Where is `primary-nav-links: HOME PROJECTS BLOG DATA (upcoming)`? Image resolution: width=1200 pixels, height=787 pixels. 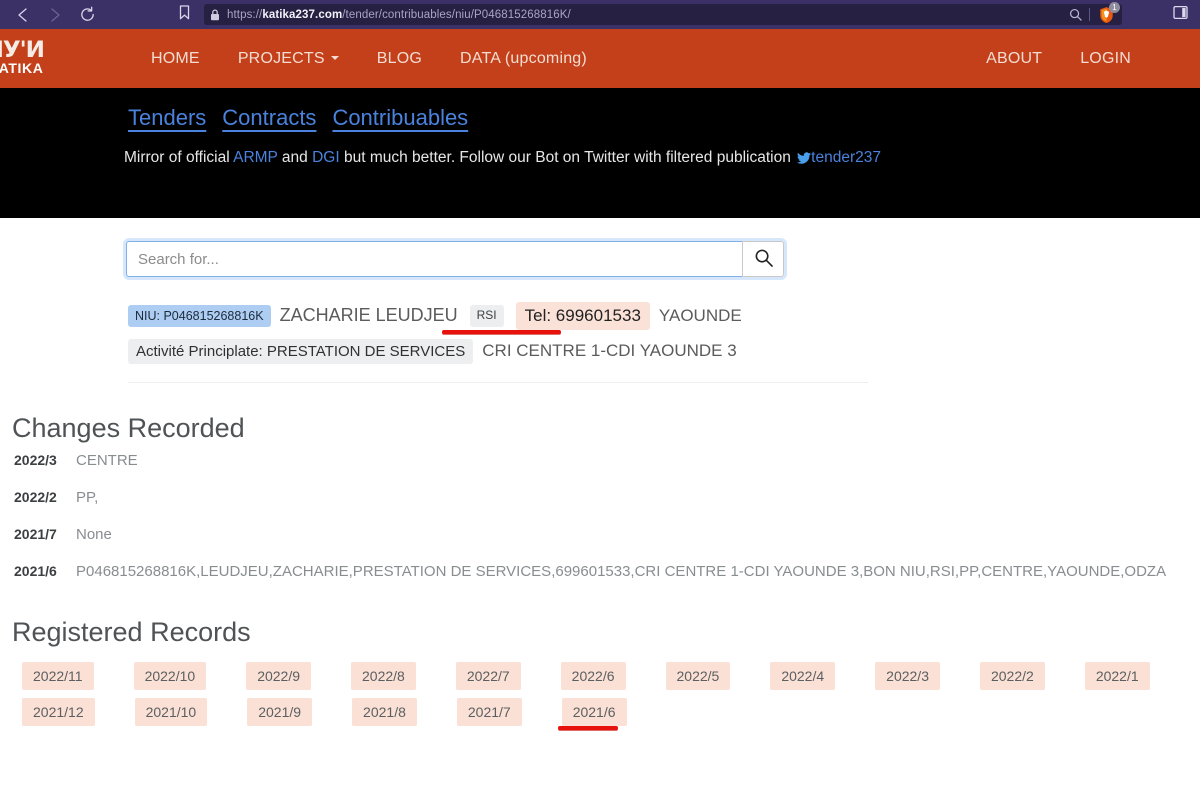 primary-nav-links: HOME PROJECTS BLOG DATA (upcoming) is located at coordinates (369, 59).